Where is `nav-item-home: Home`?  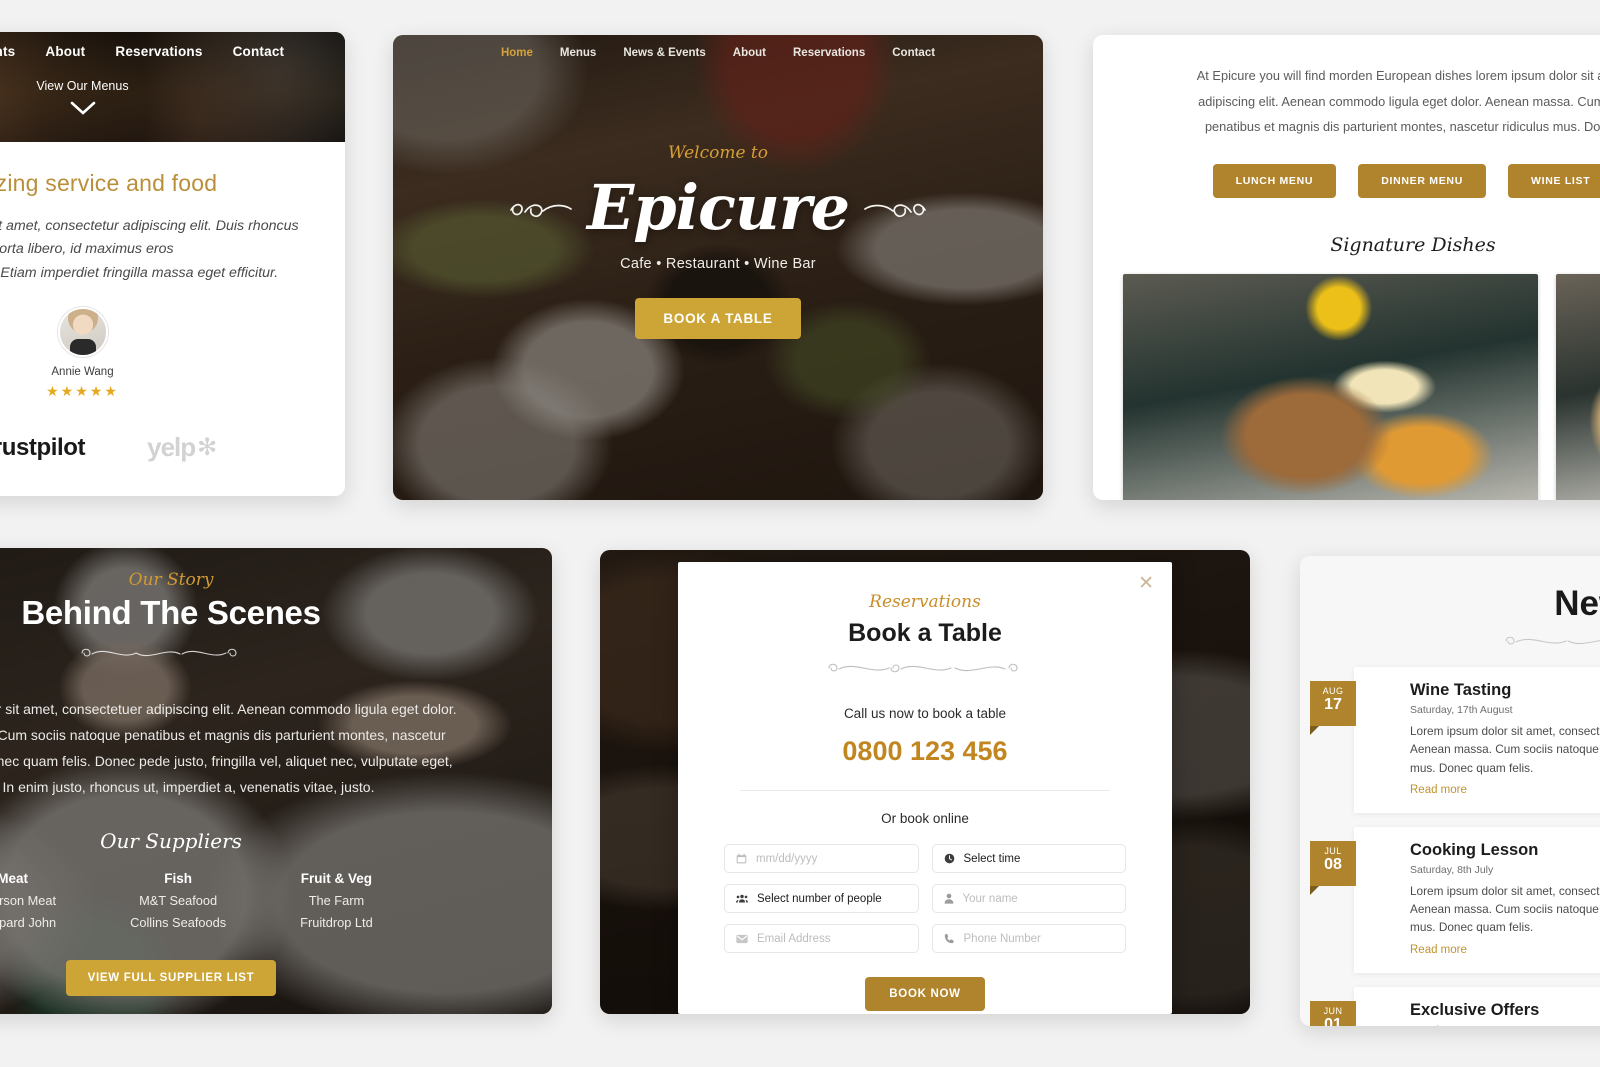
nav-item-home: Home is located at coordinates (517, 53).